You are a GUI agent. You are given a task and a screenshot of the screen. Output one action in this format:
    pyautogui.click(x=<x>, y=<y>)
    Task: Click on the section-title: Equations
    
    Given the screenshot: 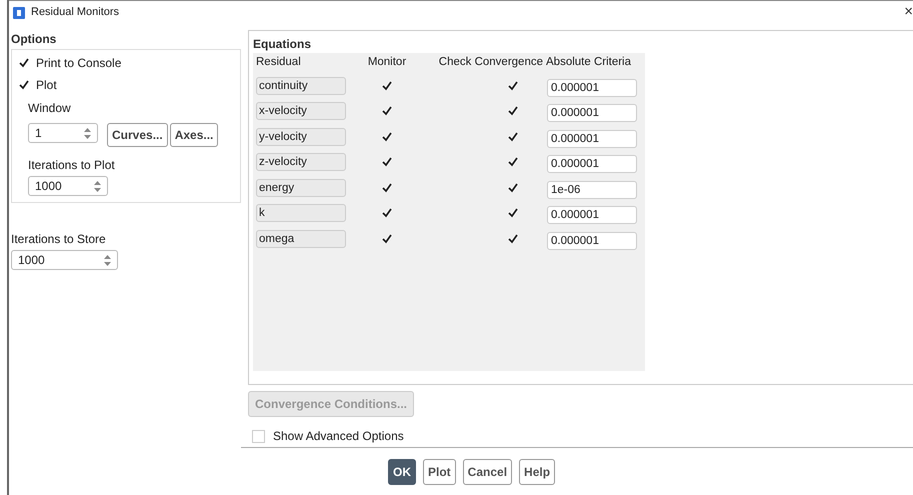 What is the action you would take?
    pyautogui.click(x=282, y=44)
    